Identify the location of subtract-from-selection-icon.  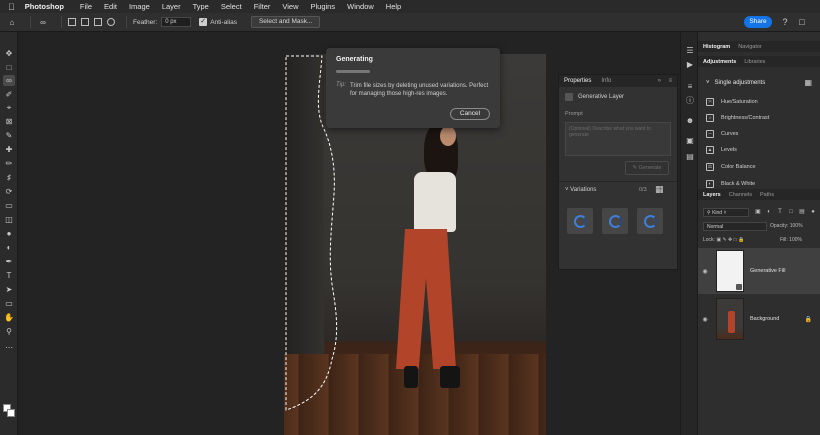
(98, 22).